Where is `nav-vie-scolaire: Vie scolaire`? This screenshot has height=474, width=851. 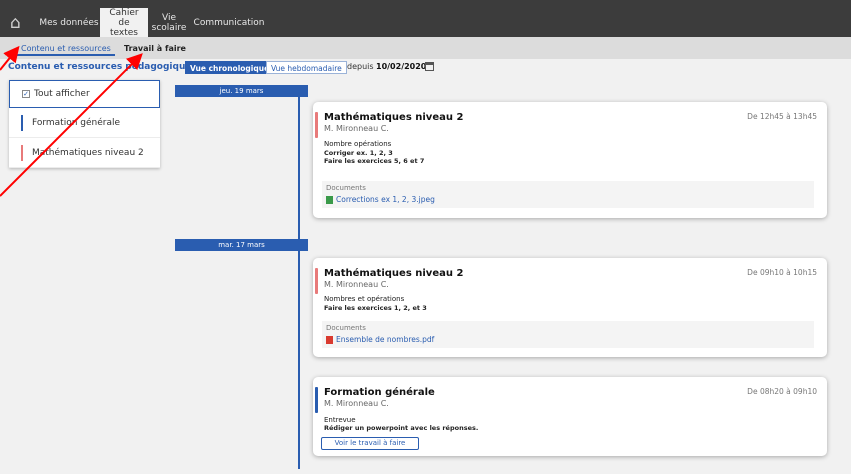
nav-vie-scolaire: Vie scolaire is located at coordinates (169, 22).